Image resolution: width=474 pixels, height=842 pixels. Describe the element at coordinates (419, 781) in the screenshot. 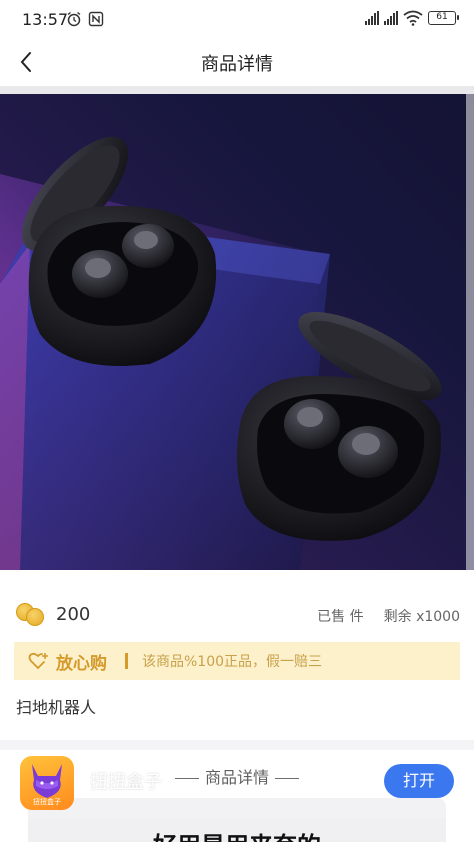

I see `open-app-button: 打开` at that location.